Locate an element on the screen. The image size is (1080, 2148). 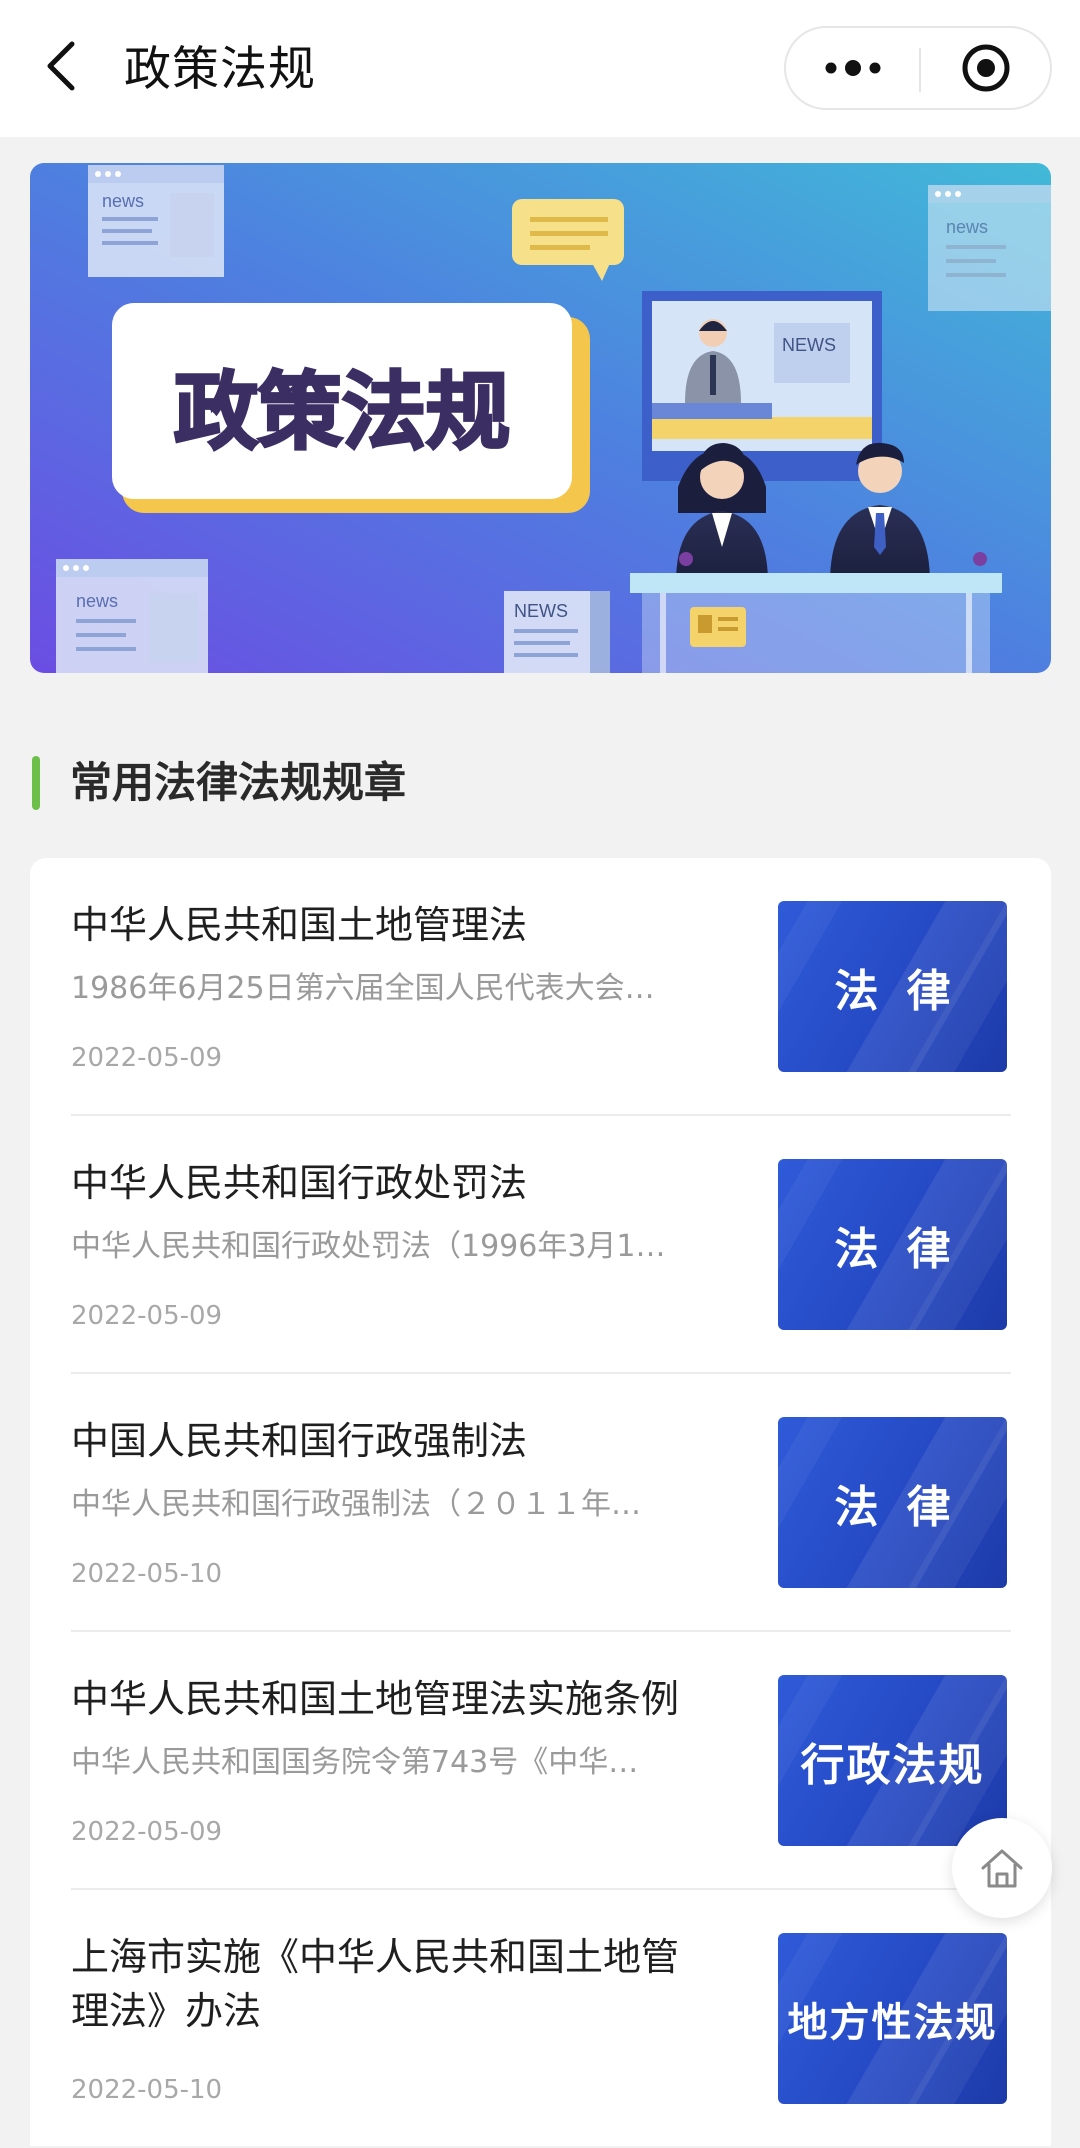
banner-news-label-caps-2: NEWS is located at coordinates (541, 611).